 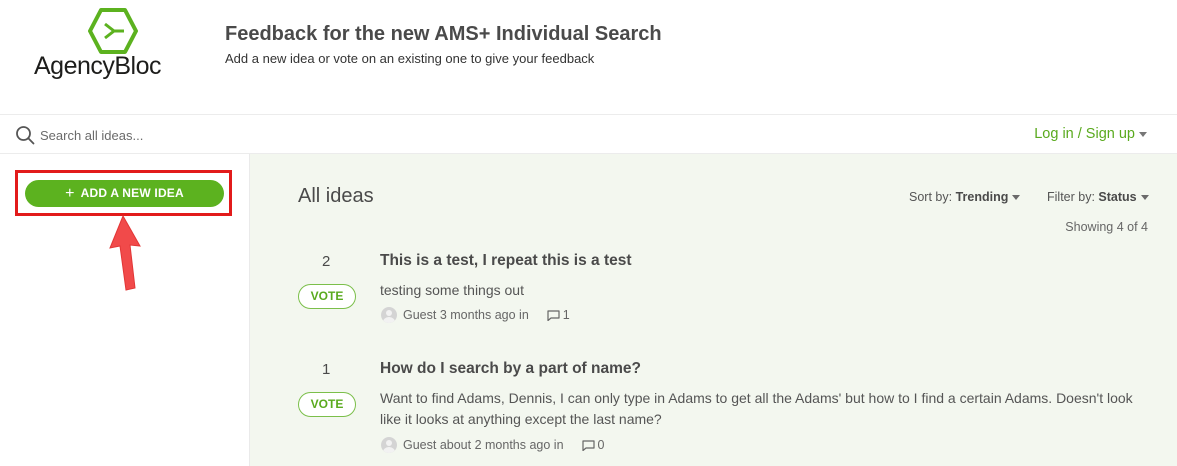 What do you see at coordinates (125, 252) in the screenshot?
I see `red-arrow-annotation` at bounding box center [125, 252].